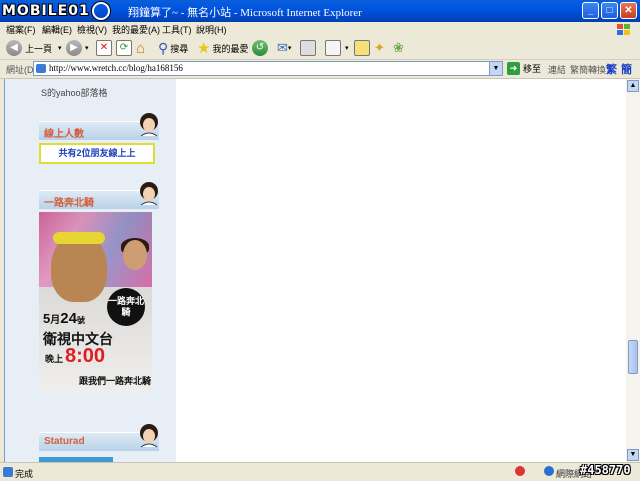 This screenshot has height=481, width=640. Describe the element at coordinates (633, 270) in the screenshot. I see `vertical-scrollbar` at that location.